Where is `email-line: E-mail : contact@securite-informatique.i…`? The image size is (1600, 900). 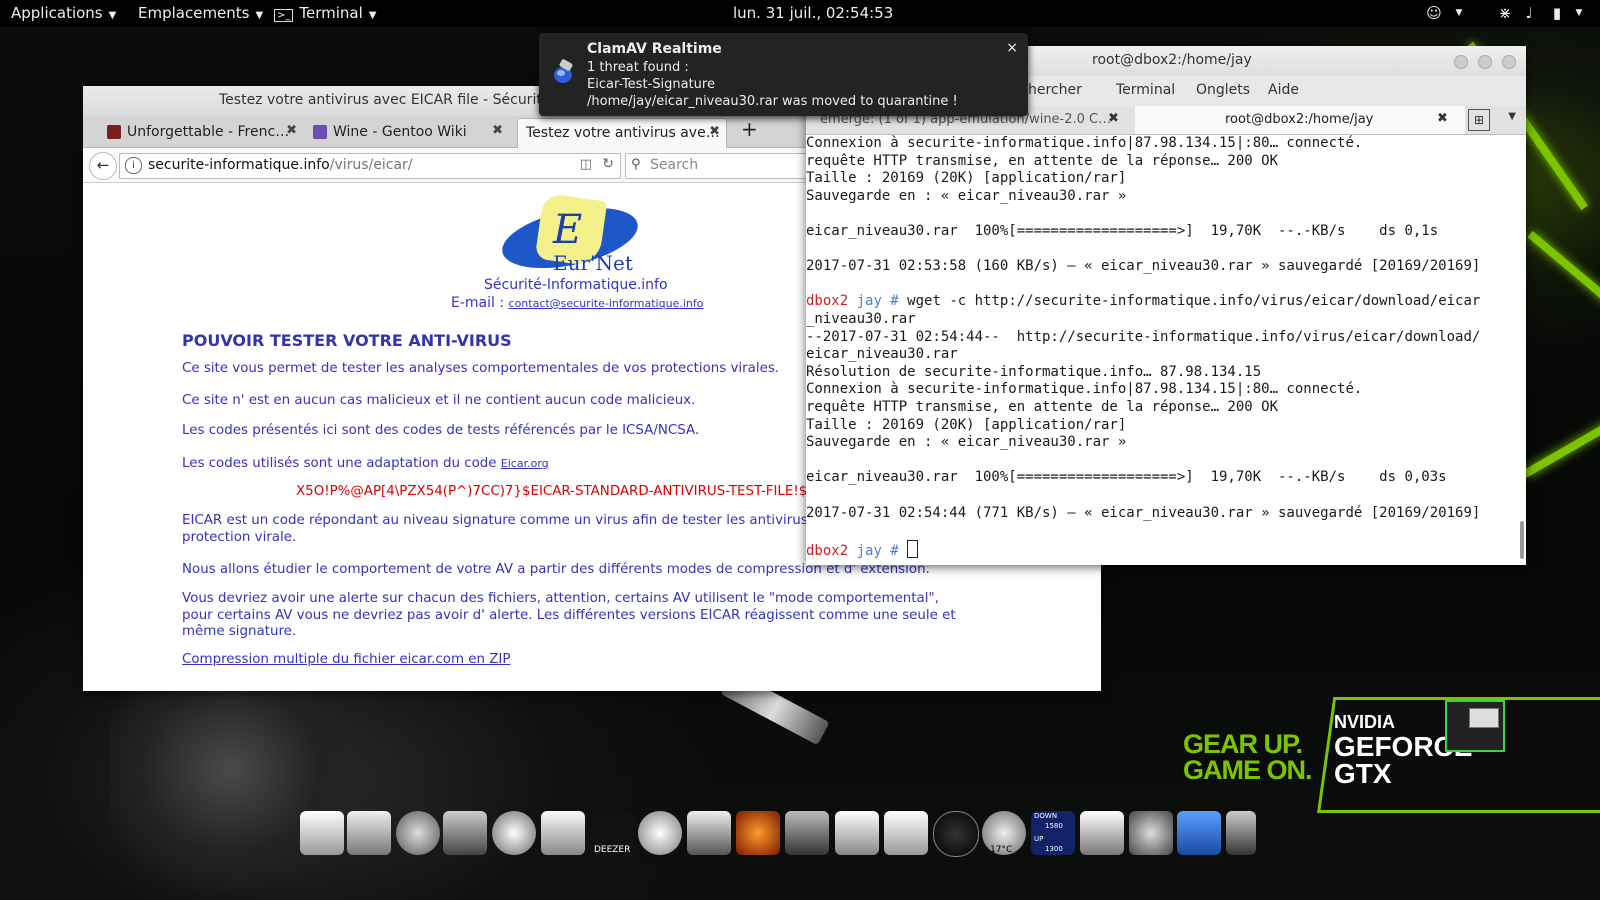 email-line: E-mail : contact@securite-informatique.i… is located at coordinates (577, 303).